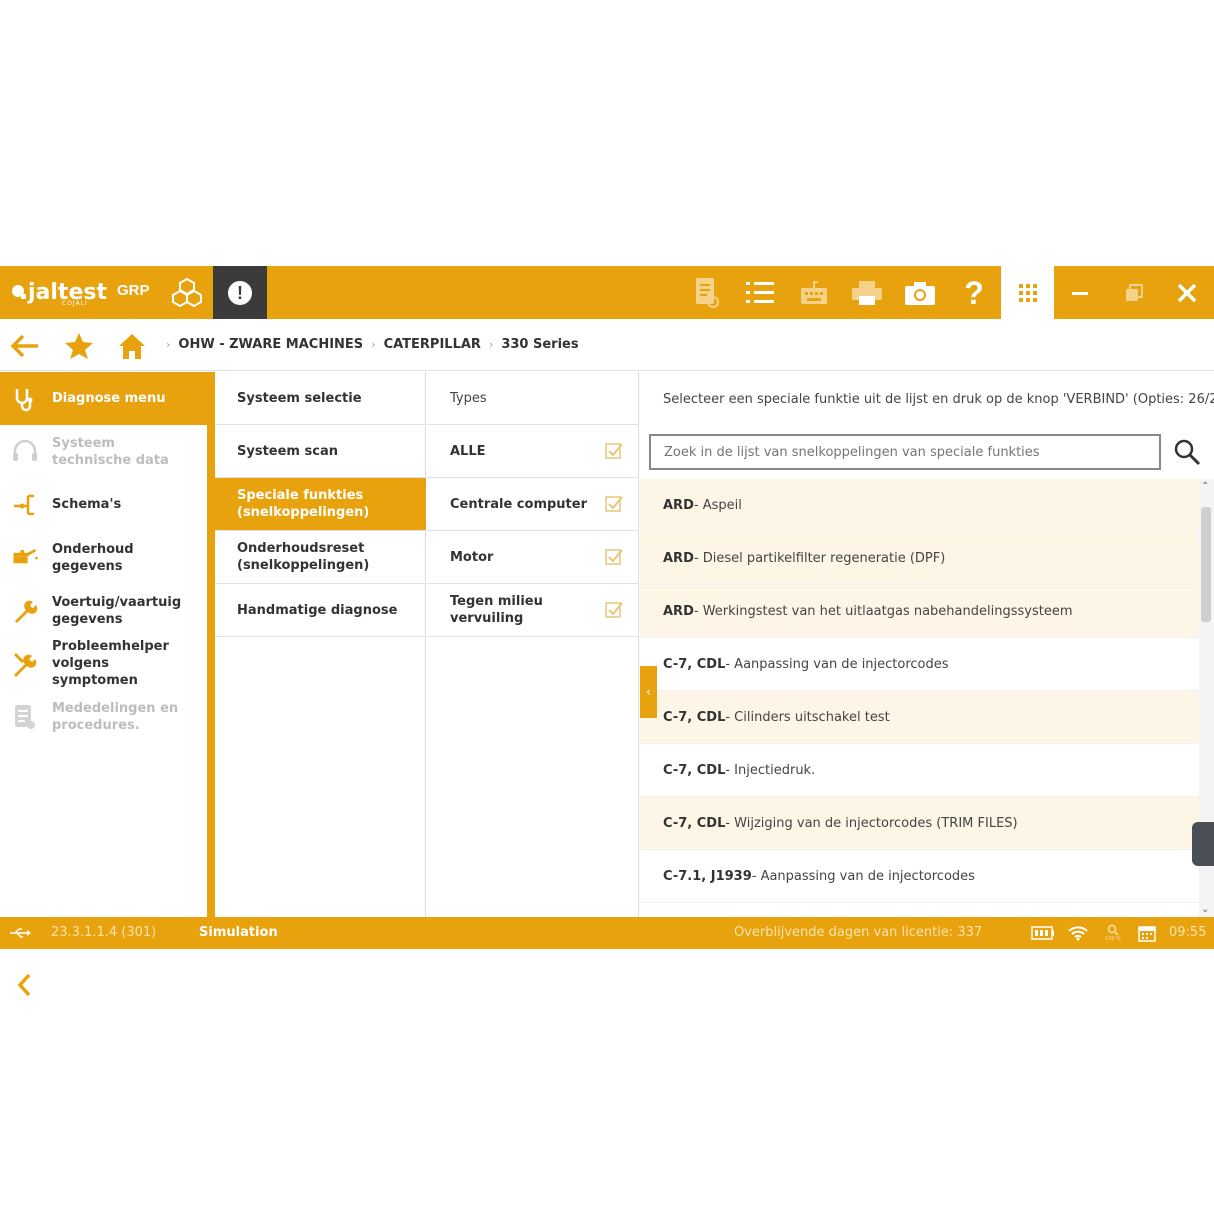  I want to click on oil-can-icon, so click(25, 558).